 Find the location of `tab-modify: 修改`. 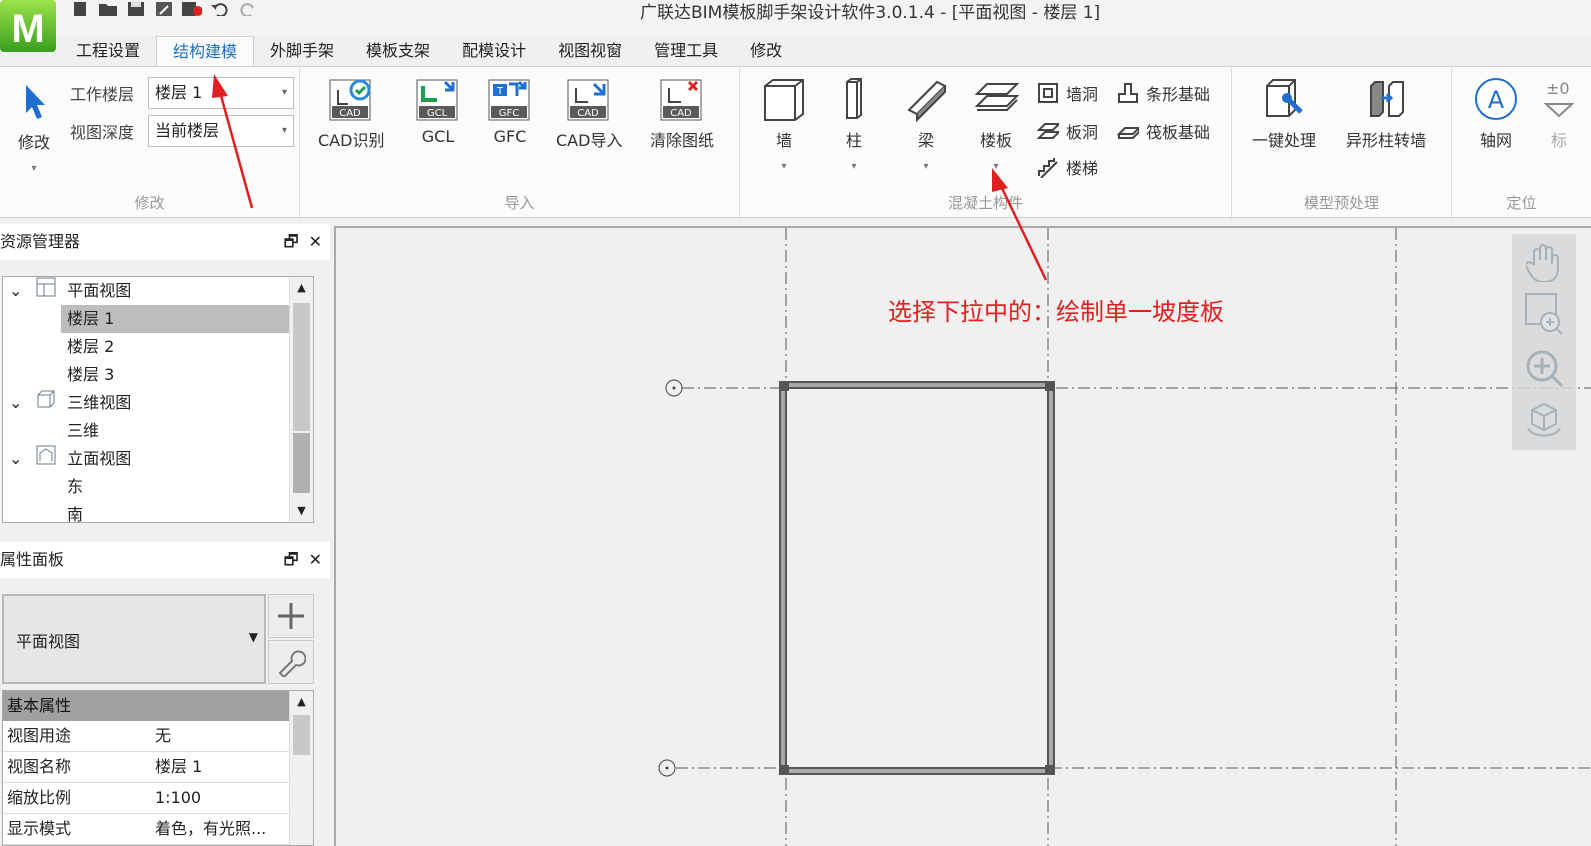

tab-modify: 修改 is located at coordinates (766, 51).